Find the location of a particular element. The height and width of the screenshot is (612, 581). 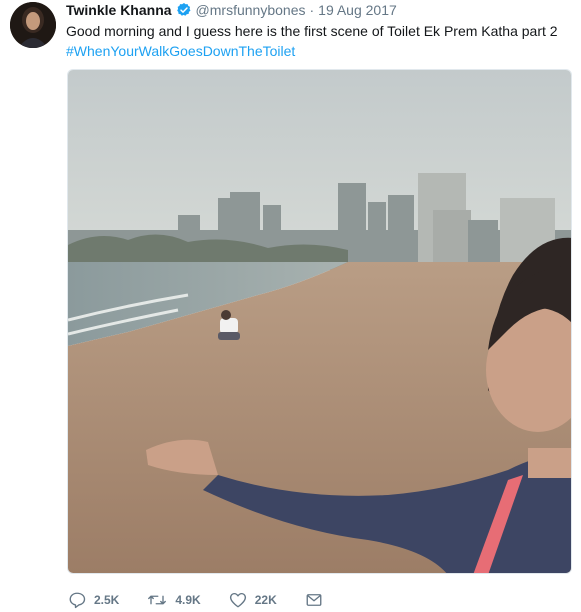

reply-icon is located at coordinates (77, 600).